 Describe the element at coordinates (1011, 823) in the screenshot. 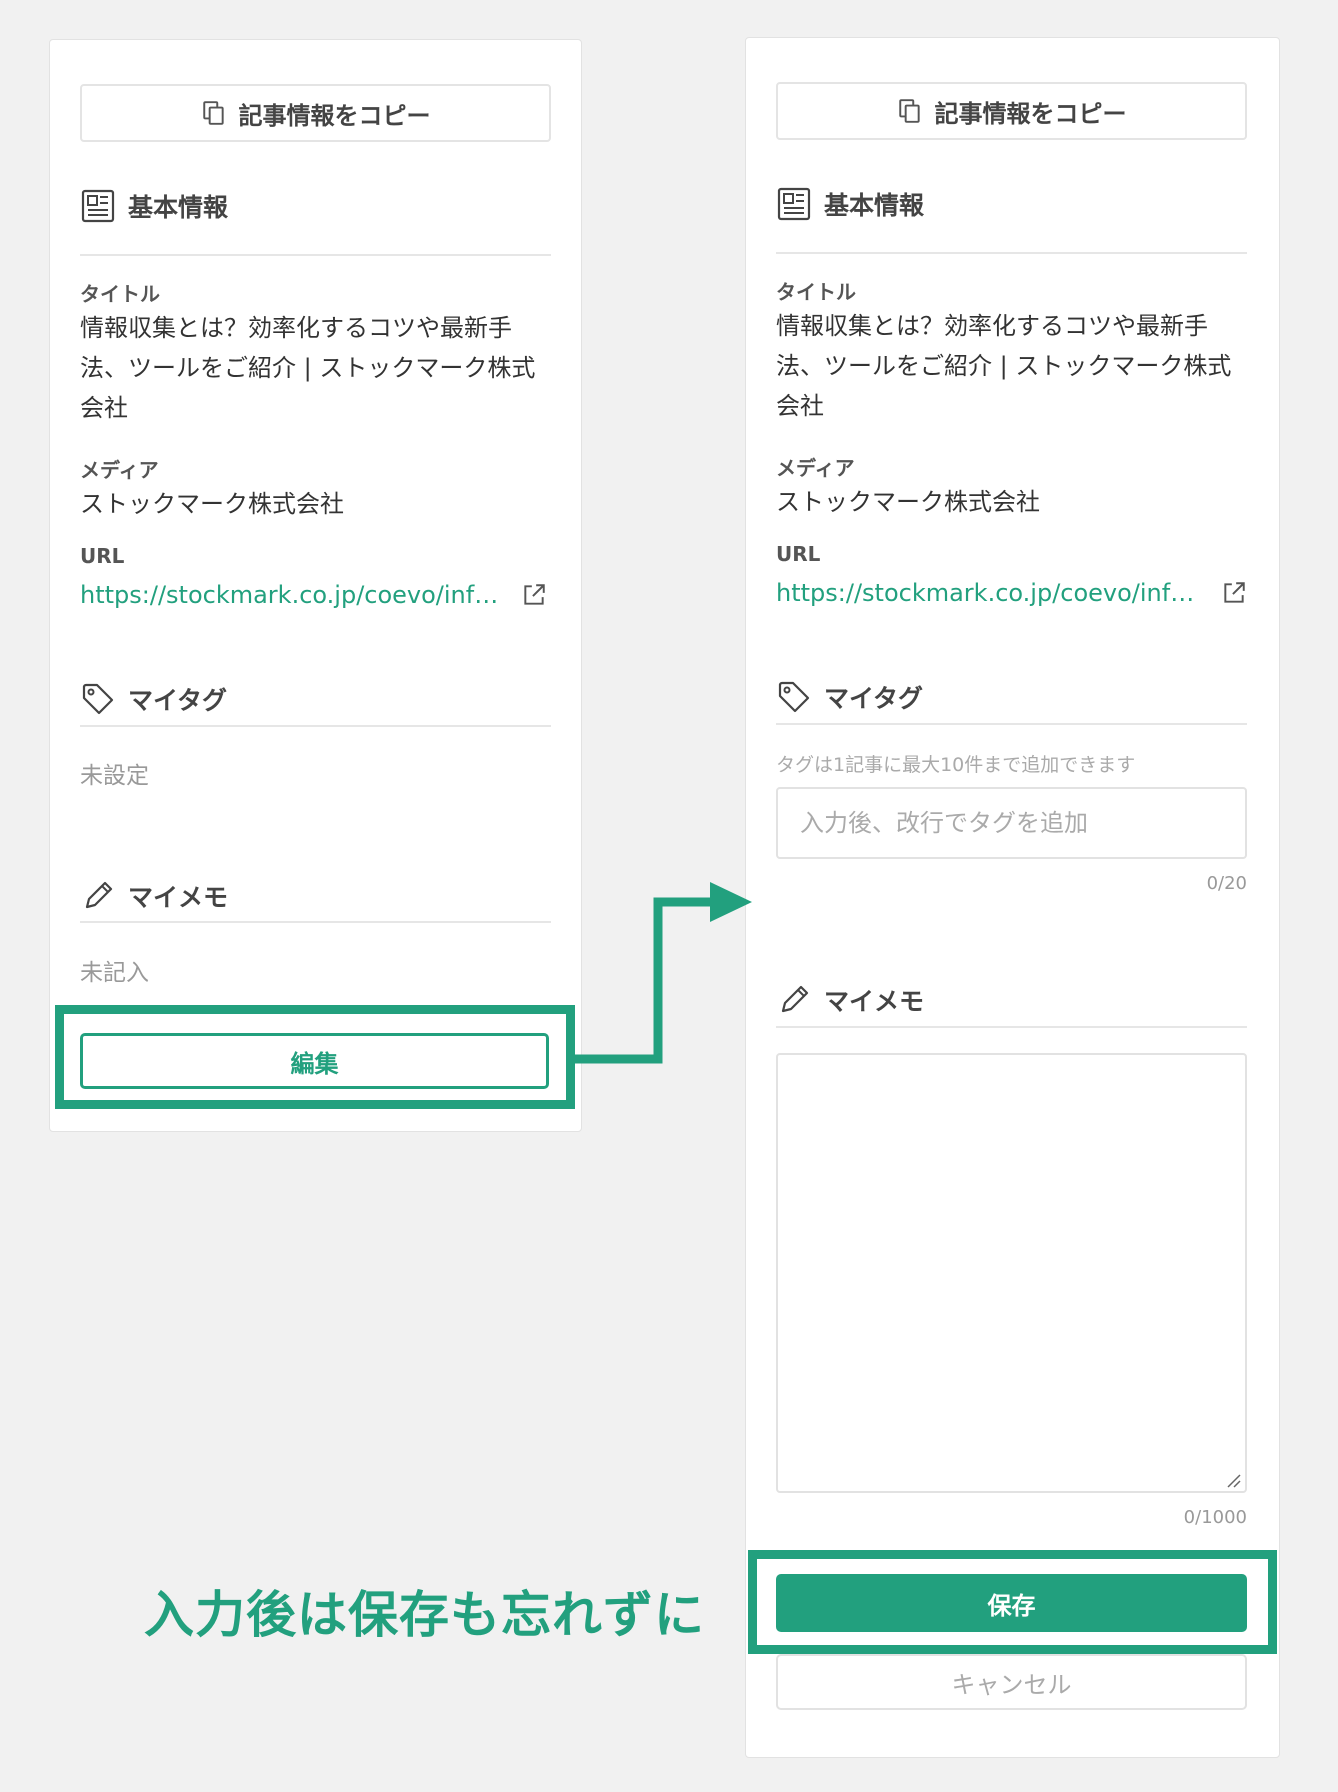

I see `tag-input` at that location.